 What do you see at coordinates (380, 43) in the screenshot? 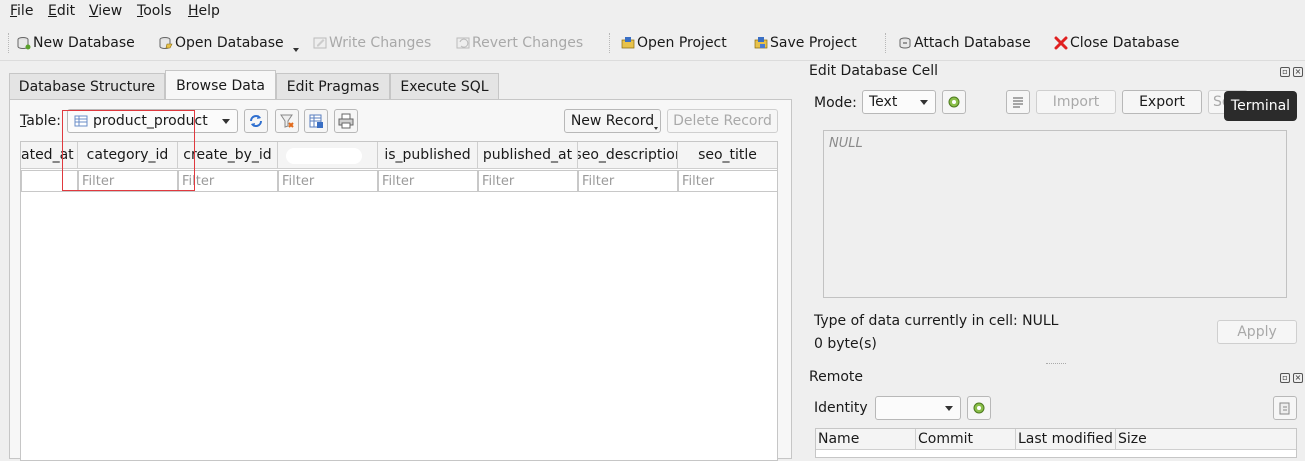
I see `write-changes-label: Write Changes` at bounding box center [380, 43].